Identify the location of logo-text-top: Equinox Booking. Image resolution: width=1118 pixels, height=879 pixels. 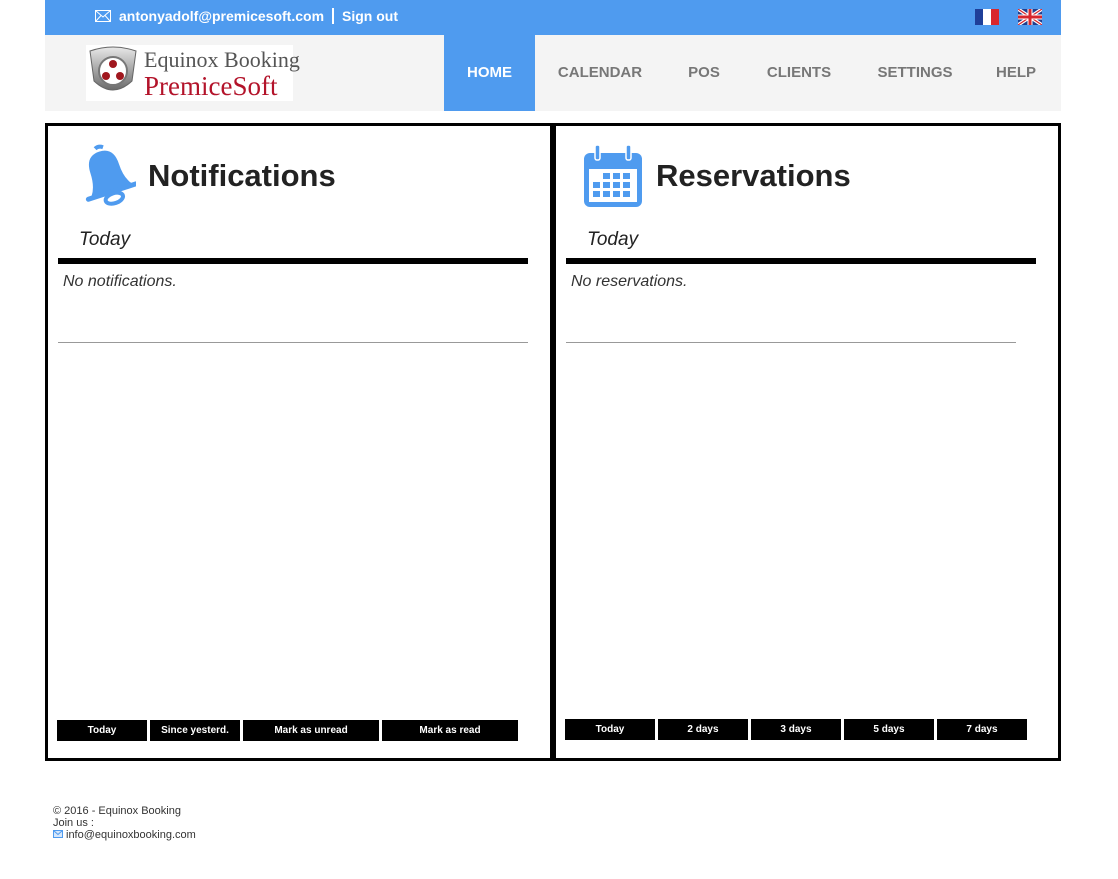
(222, 59).